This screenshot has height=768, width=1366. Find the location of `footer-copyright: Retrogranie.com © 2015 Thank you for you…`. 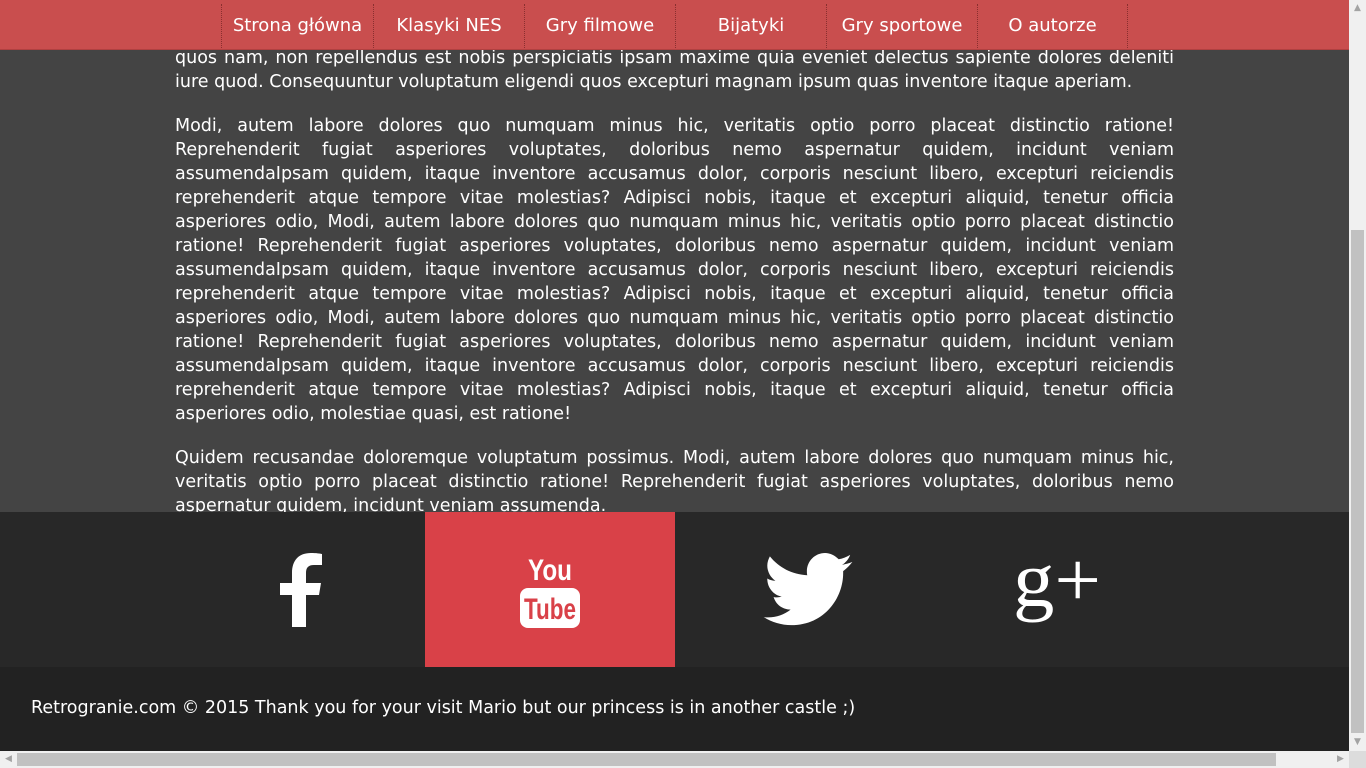

footer-copyright: Retrogranie.com © 2015 Thank you for you… is located at coordinates (443, 708).